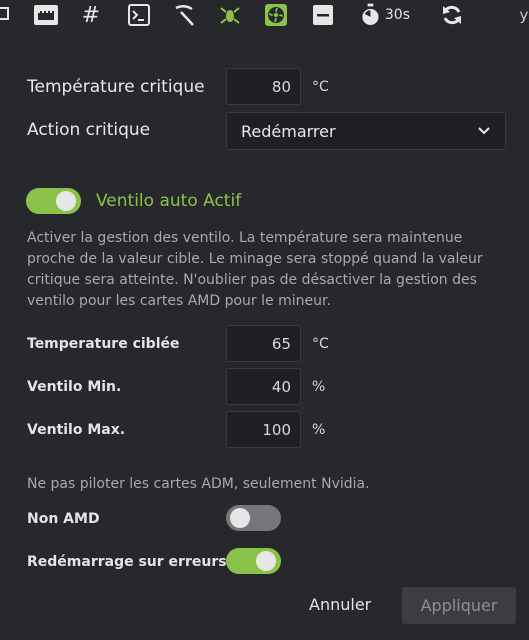 This screenshot has width=529, height=640. I want to click on apply-button-label: Appliquer, so click(459, 605).